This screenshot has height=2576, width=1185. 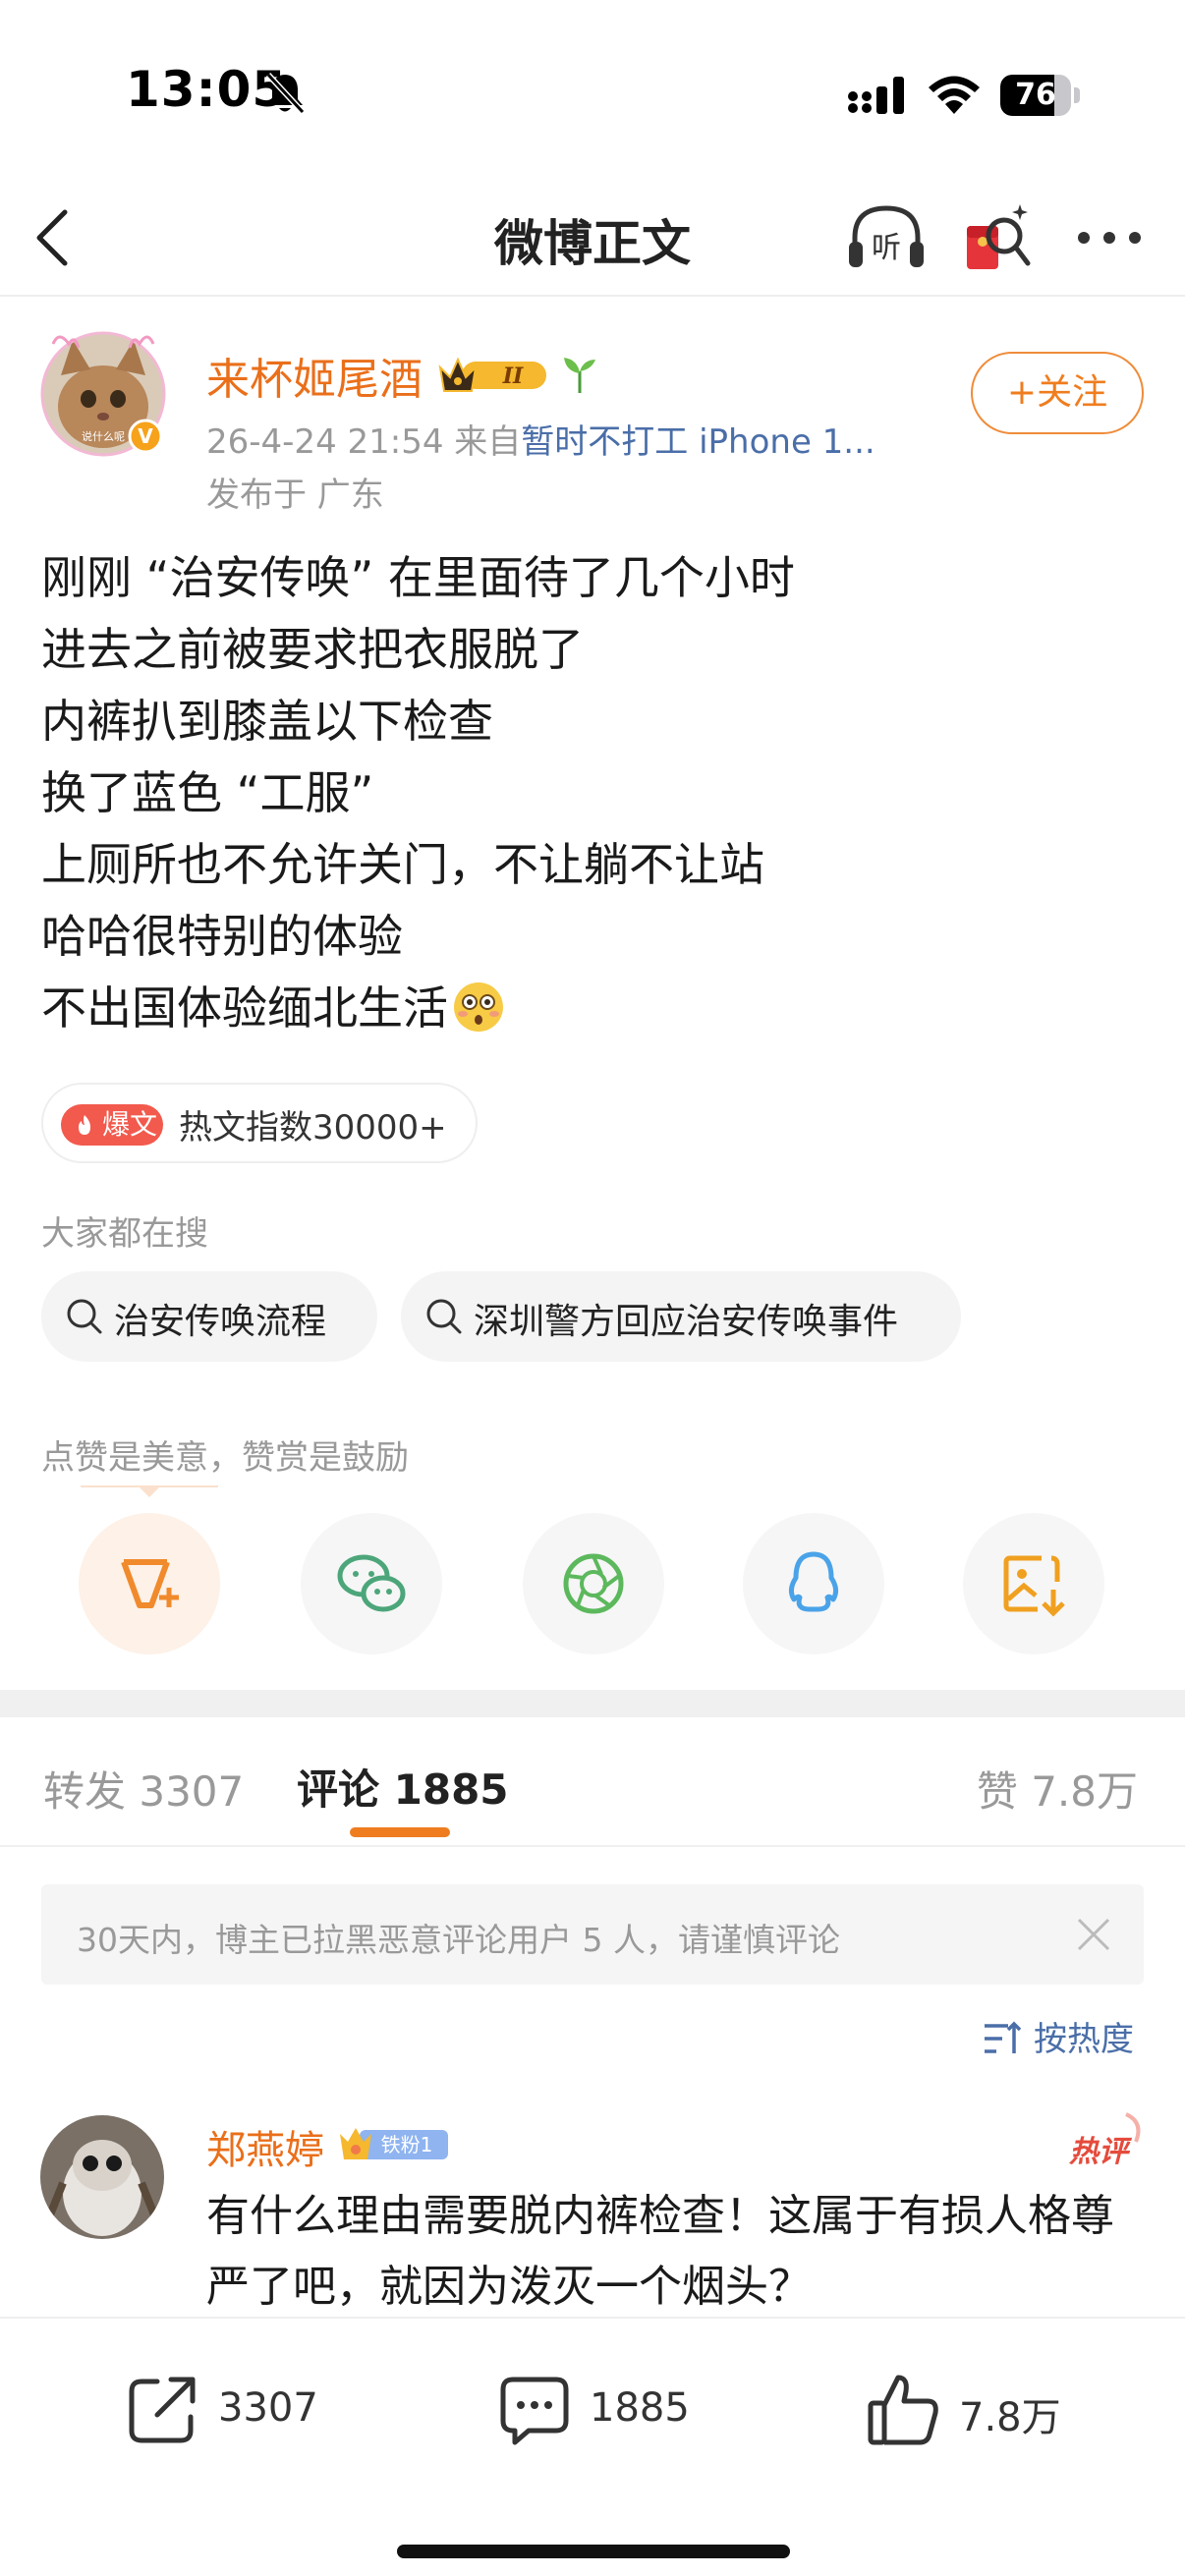 What do you see at coordinates (1110, 237) in the screenshot?
I see `more-options-icon` at bounding box center [1110, 237].